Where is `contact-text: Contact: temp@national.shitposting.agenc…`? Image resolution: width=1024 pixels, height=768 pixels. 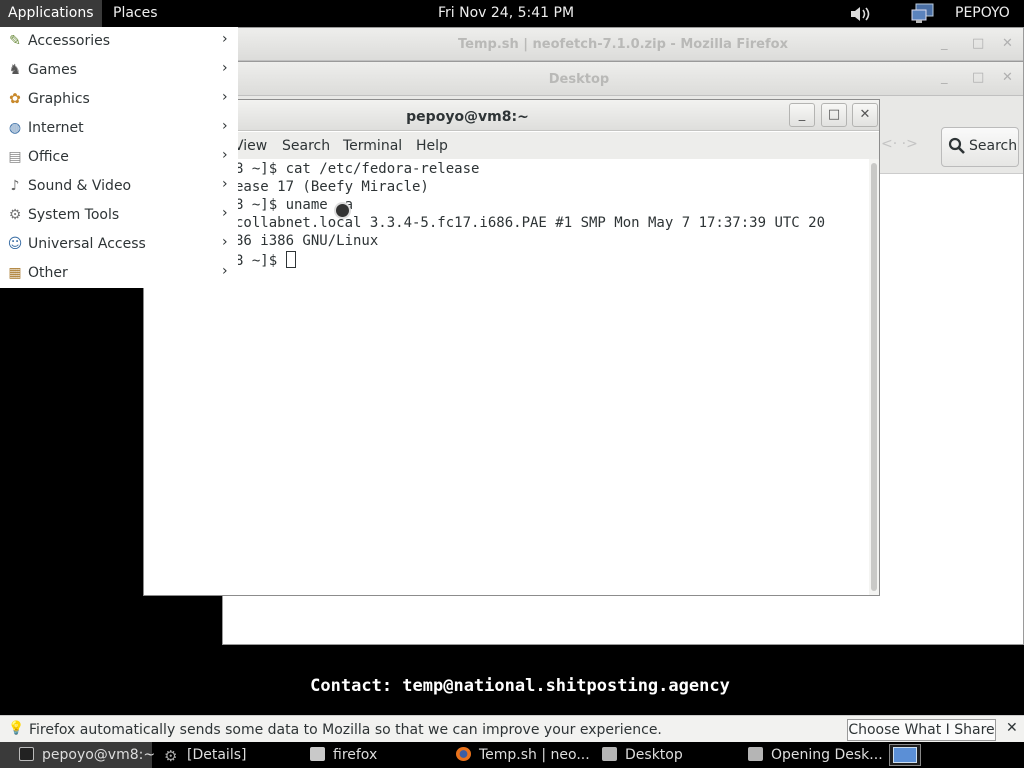 contact-text: Contact: temp@national.shitposting.agenc… is located at coordinates (520, 686).